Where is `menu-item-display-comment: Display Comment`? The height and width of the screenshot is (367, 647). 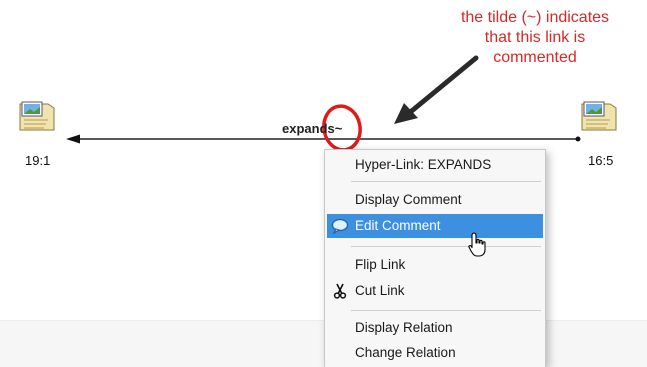 menu-item-display-comment: Display Comment is located at coordinates (435, 200).